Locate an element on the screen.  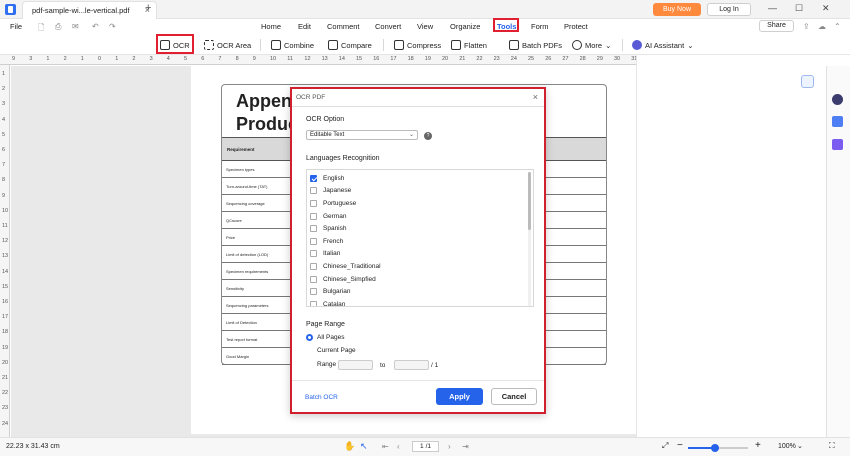
more-button: More ⌄ is located at coordinates (591, 45).